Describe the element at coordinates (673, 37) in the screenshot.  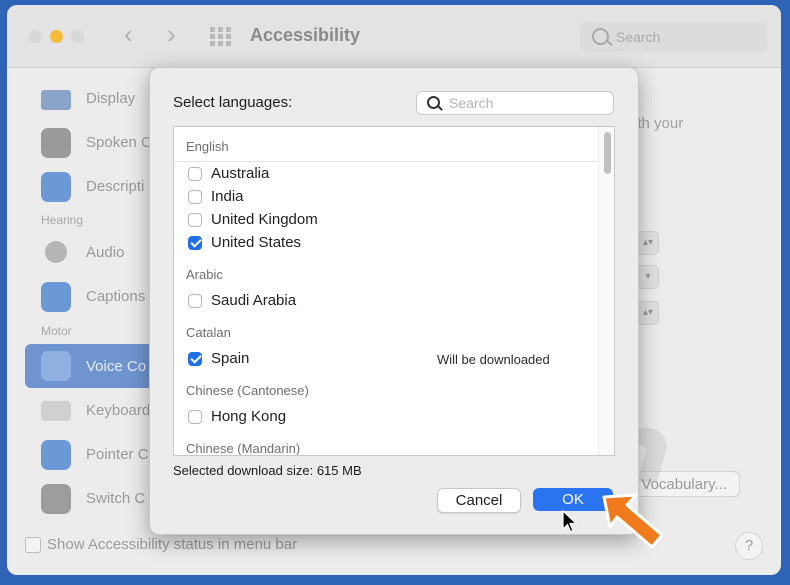
I see `window-search-field: Search` at that location.